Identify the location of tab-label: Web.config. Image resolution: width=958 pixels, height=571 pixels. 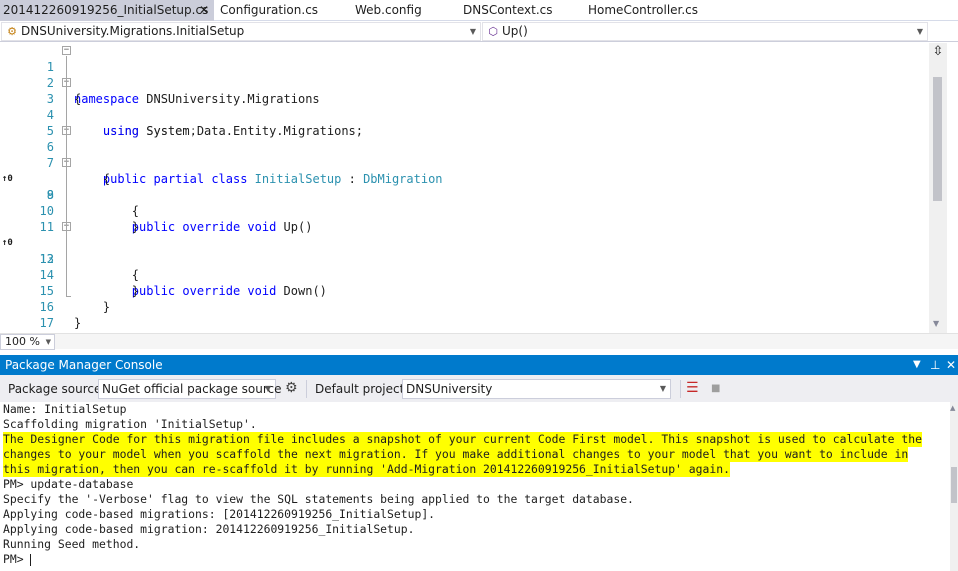
(388, 10).